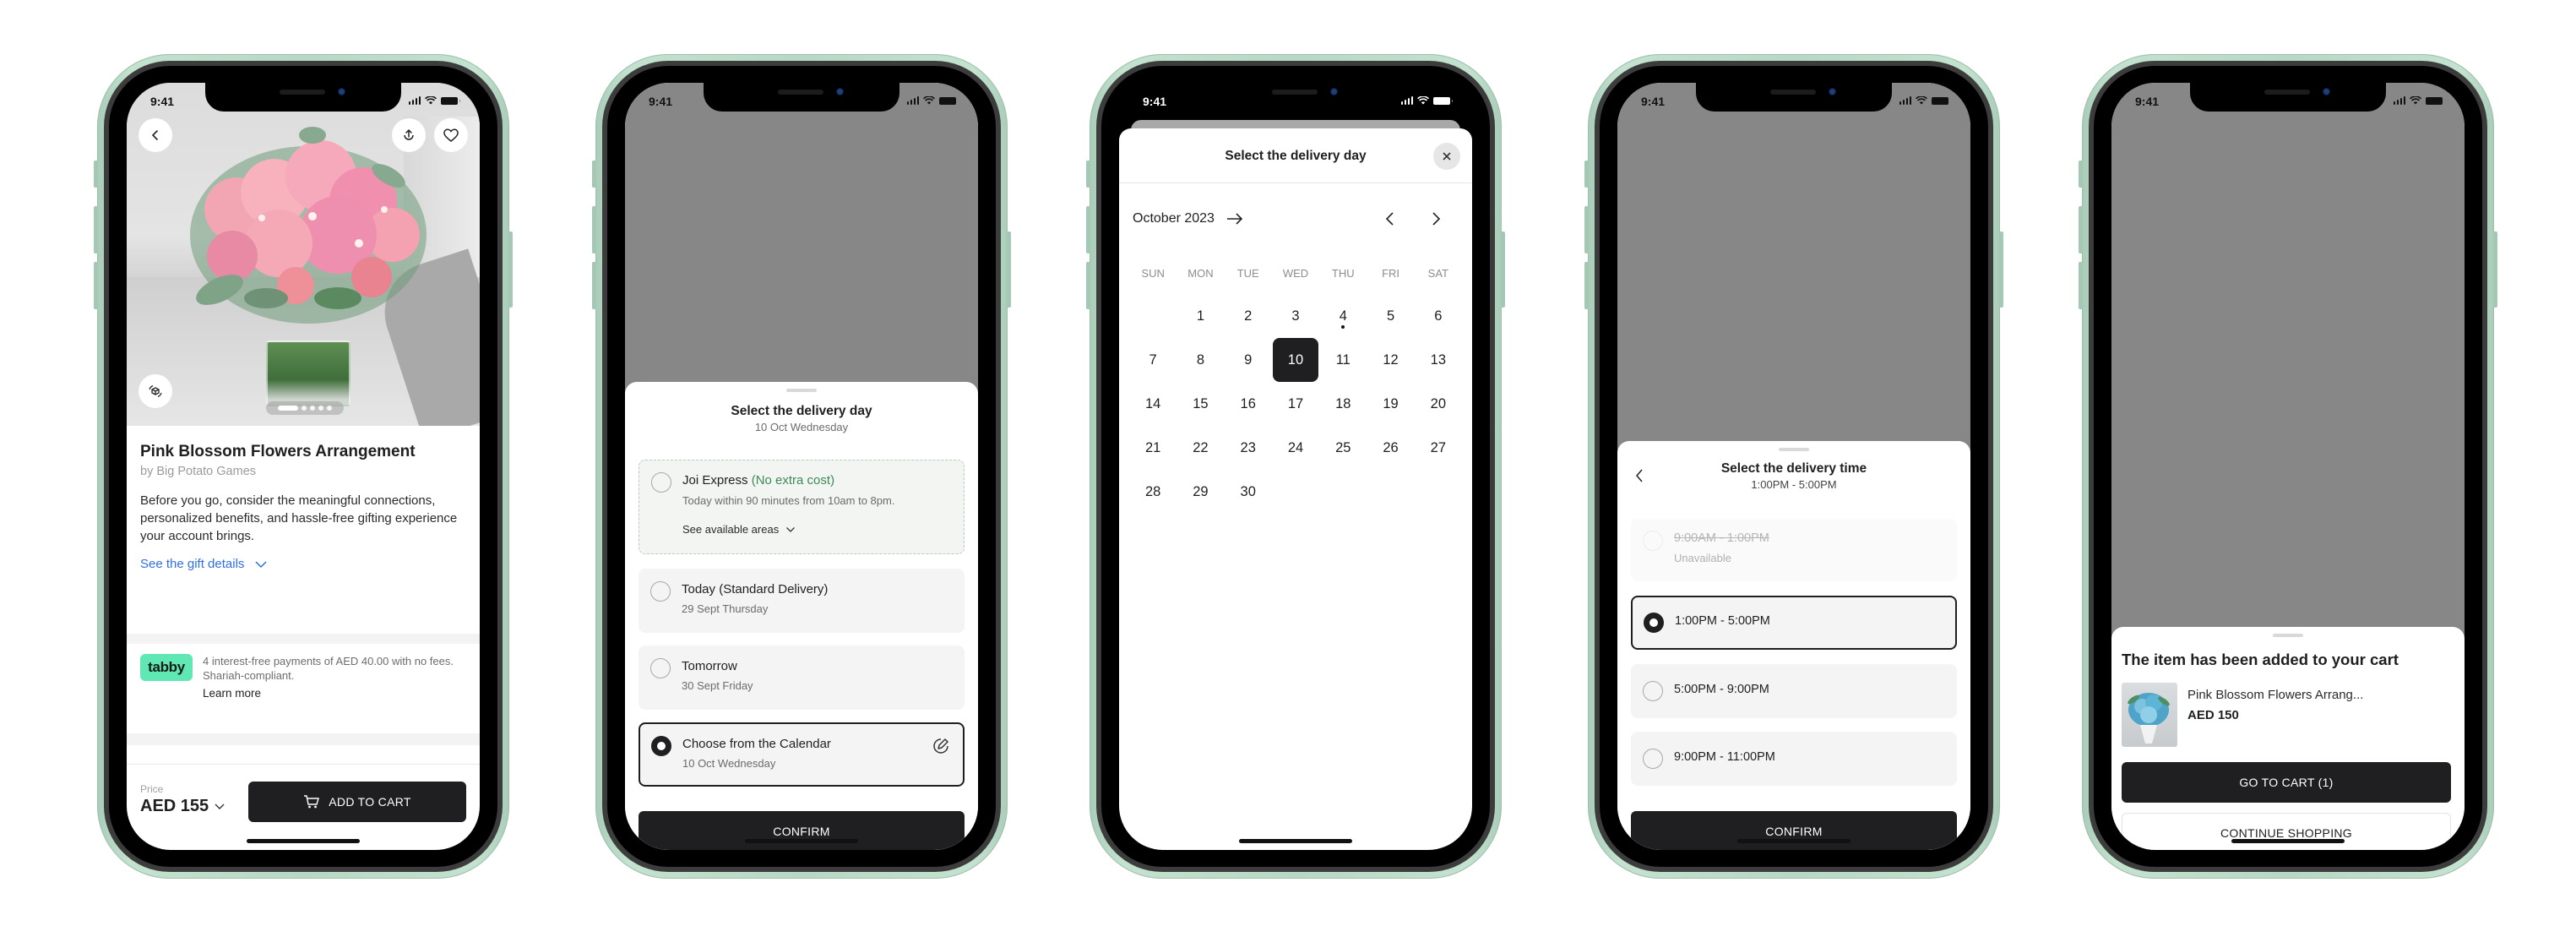 This screenshot has height=926, width=2576. I want to click on price-selector: AED 155, so click(183, 806).